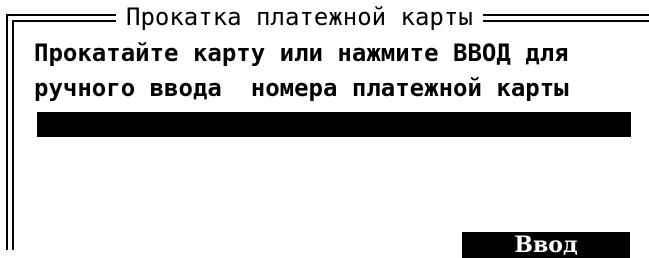 This screenshot has height=258, width=649. I want to click on card-number-input, so click(334, 124).